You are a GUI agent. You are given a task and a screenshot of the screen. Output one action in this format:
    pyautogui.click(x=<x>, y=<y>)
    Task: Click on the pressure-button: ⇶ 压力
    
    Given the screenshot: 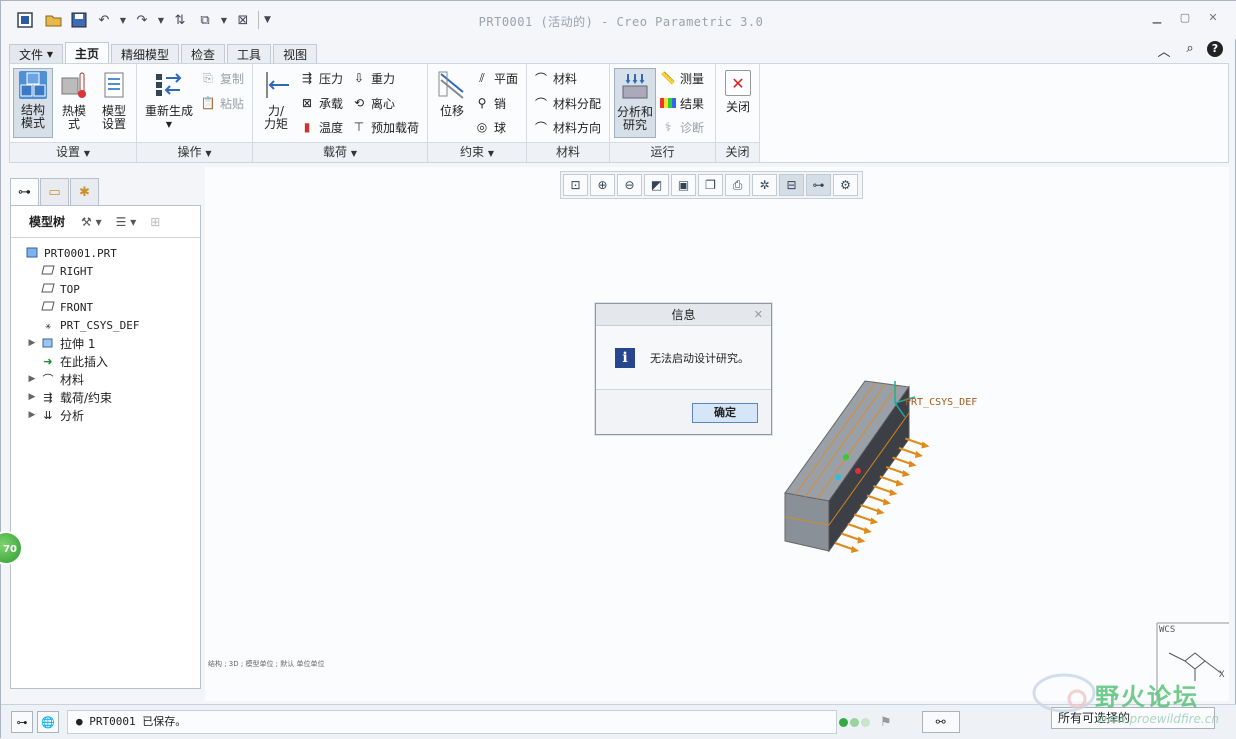 What is the action you would take?
    pyautogui.click(x=321, y=78)
    